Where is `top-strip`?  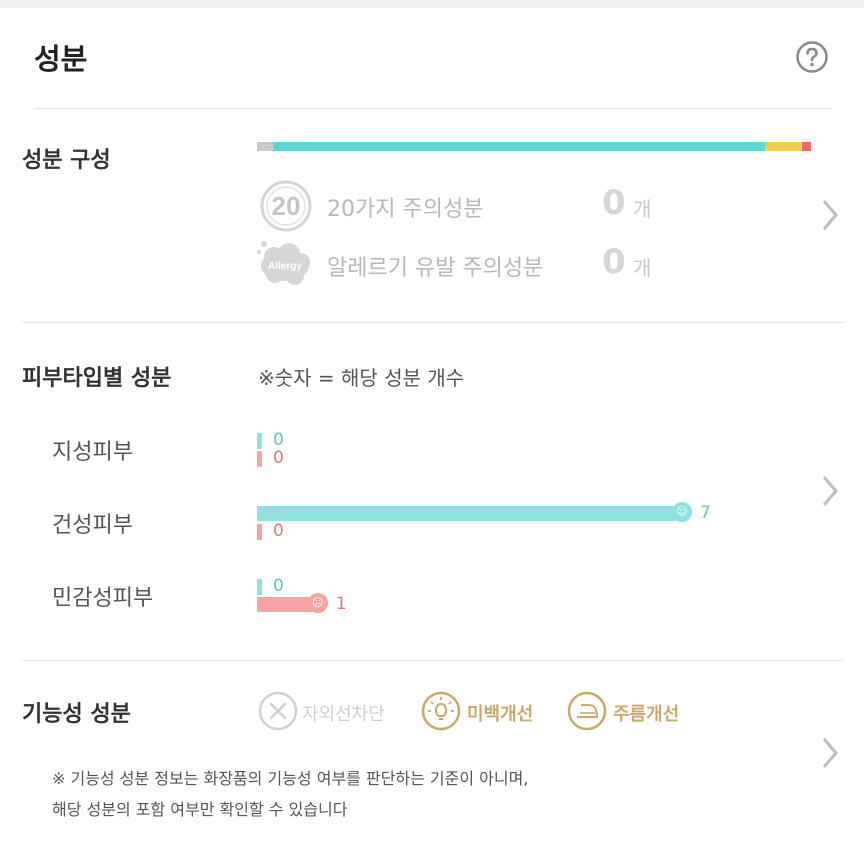 top-strip is located at coordinates (432, 4).